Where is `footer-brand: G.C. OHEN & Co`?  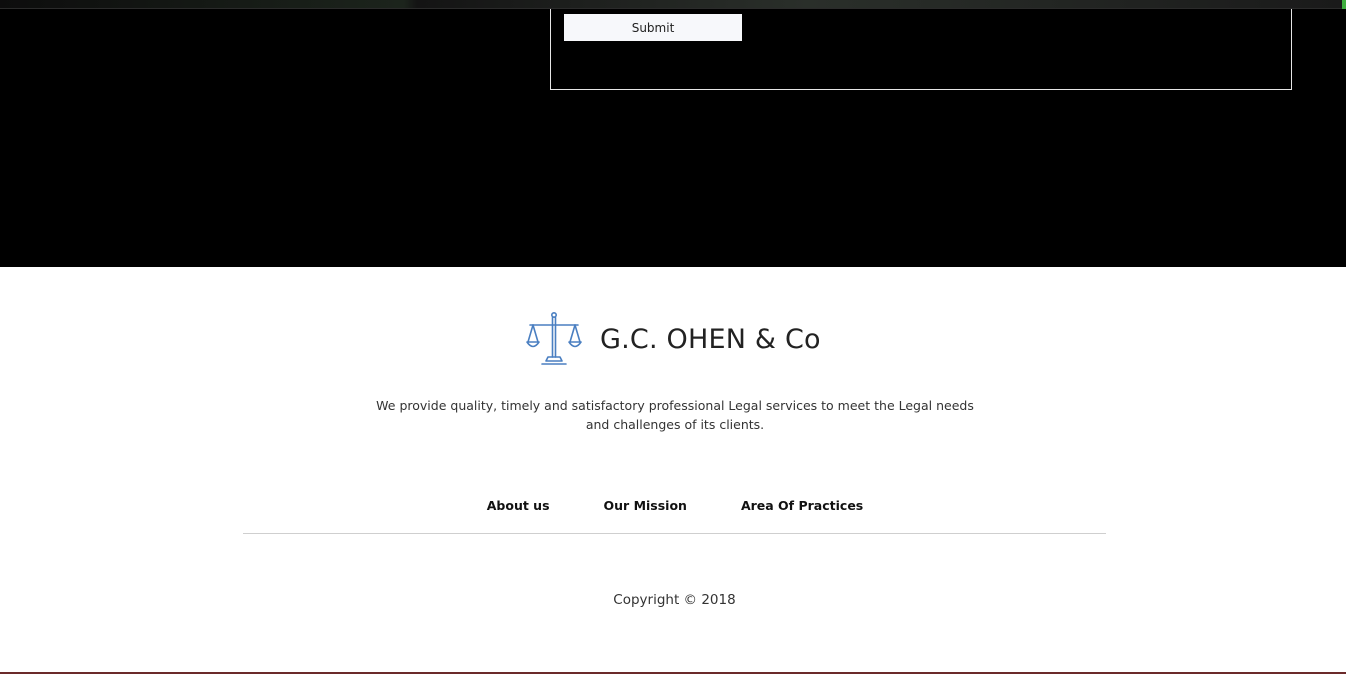
footer-brand: G.C. OHEN & Co is located at coordinates (673, 339).